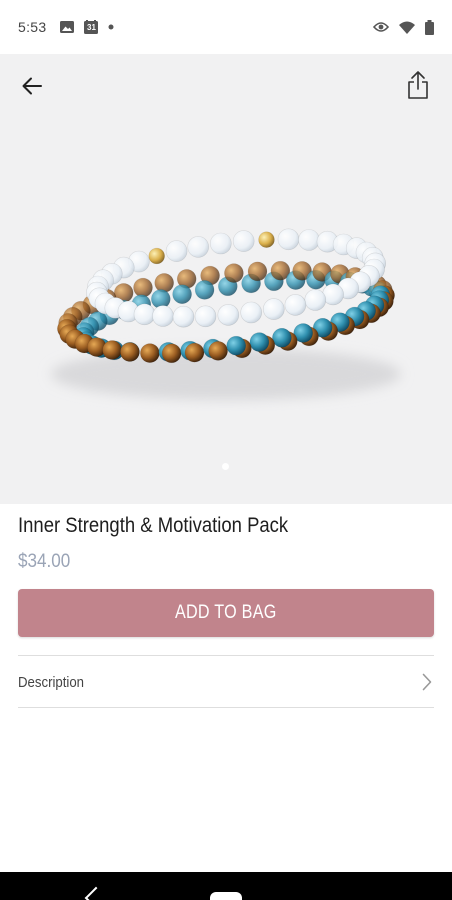 Image resolution: width=452 pixels, height=900 pixels. Describe the element at coordinates (226, 886) in the screenshot. I see `system-navigation-bar` at that location.